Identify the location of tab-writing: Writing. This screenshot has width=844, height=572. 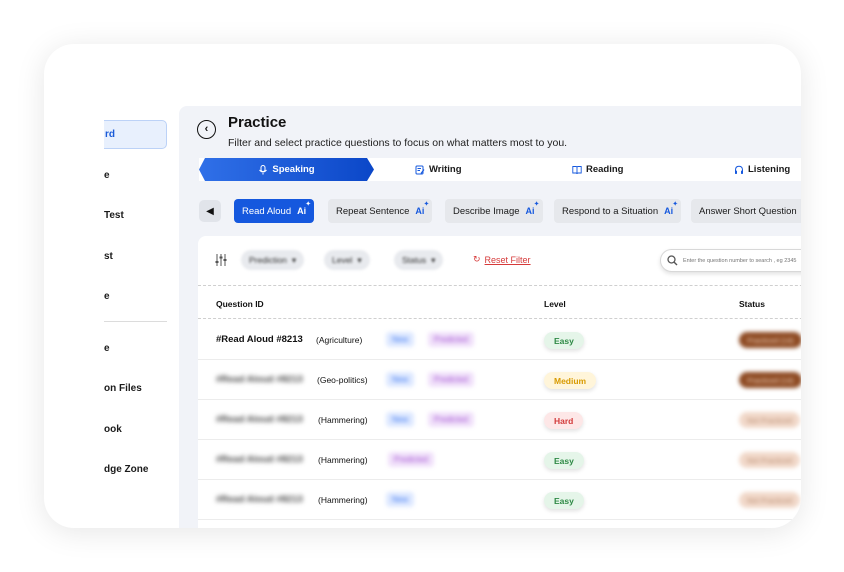
(438, 169).